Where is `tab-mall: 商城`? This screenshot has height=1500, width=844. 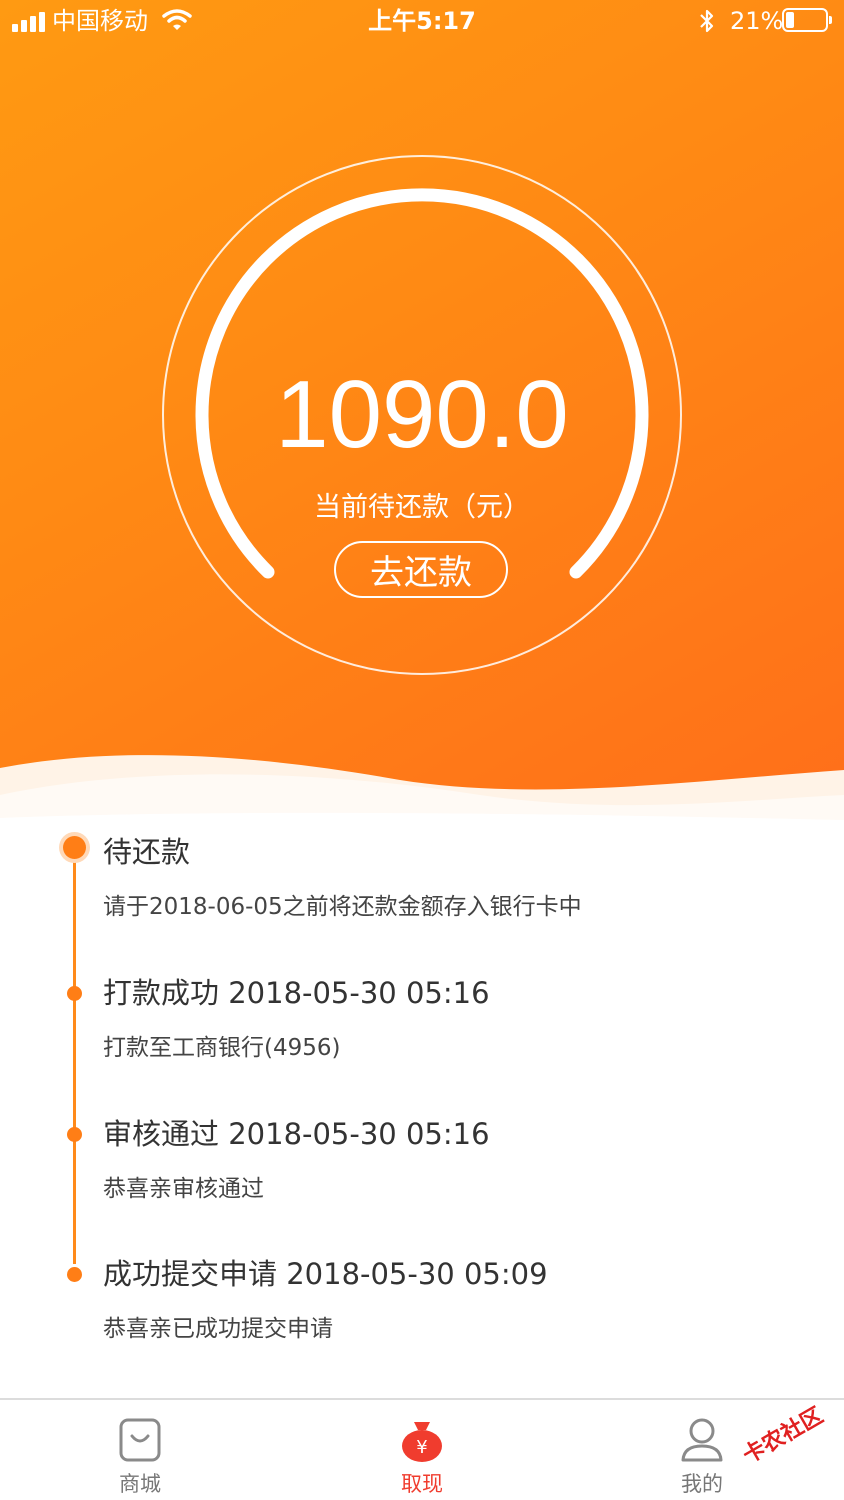
tab-mall: 商城 is located at coordinates (140, 1450).